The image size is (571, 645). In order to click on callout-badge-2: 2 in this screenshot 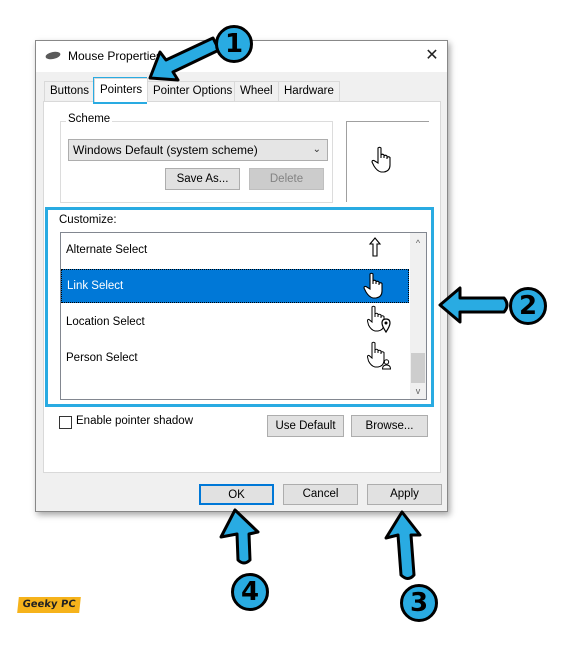, I will do `click(528, 306)`.